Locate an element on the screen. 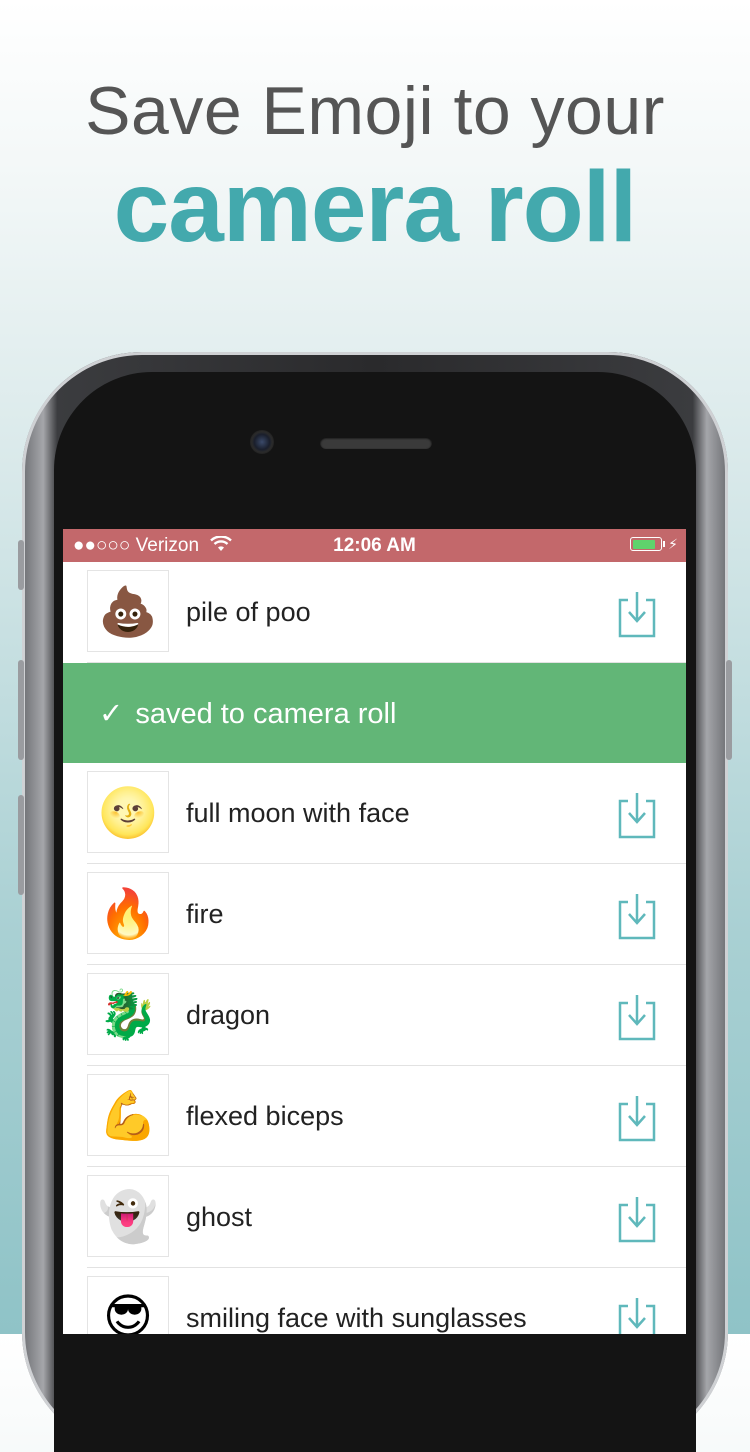 Image resolution: width=750 pixels, height=1452 pixels. headline-line-2: camera roll is located at coordinates (375, 207).